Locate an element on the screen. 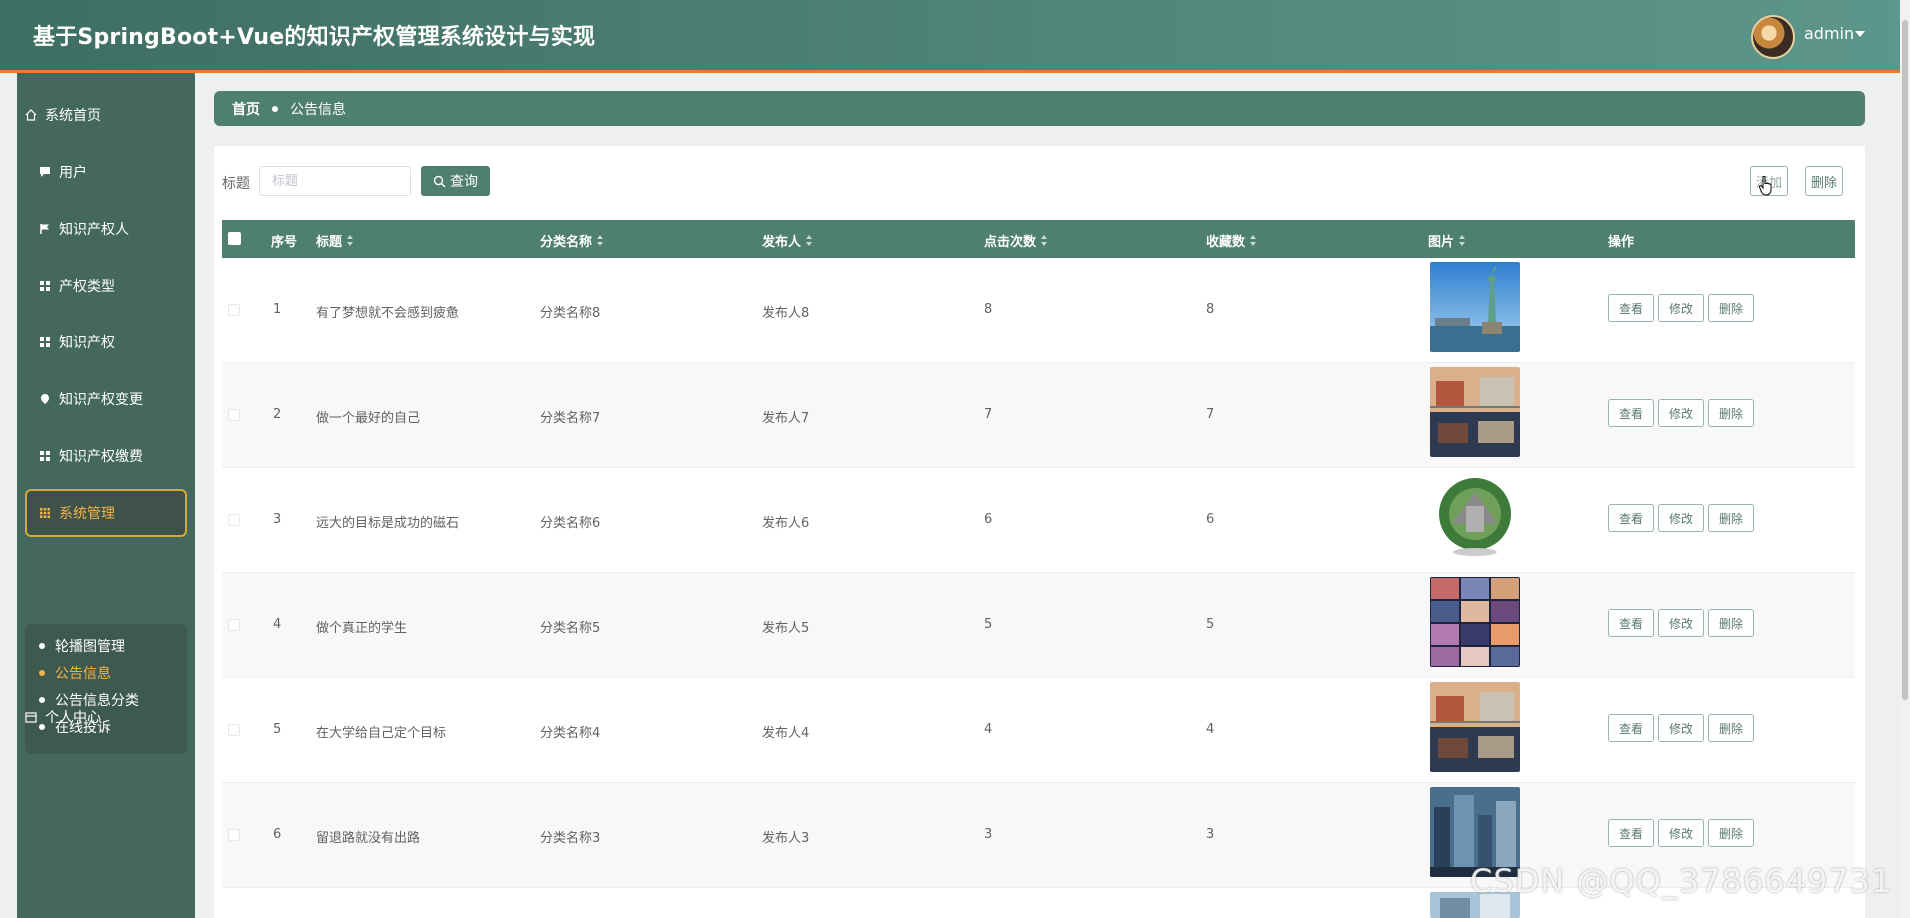 Image resolution: width=1910 pixels, height=918 pixels. watermark: CSDN @QQ_3786649731 is located at coordinates (1681, 881).